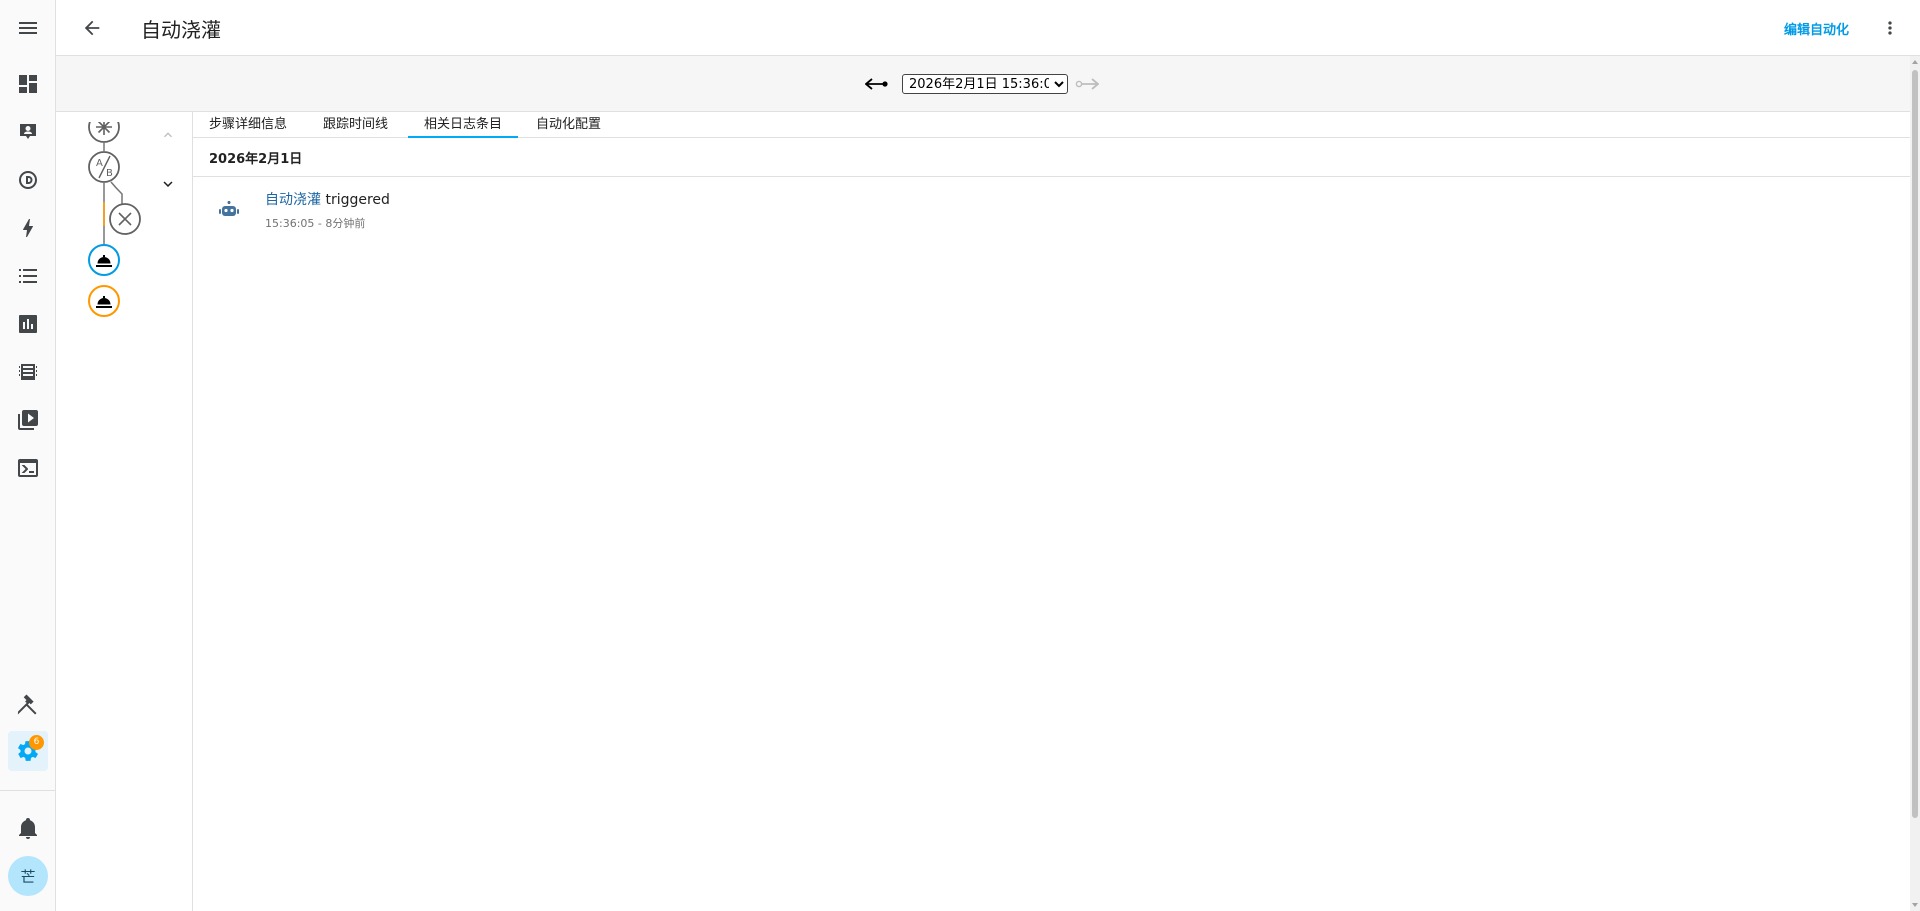 The image size is (1920, 911). I want to click on tab-step-details: 步骤详细信息, so click(248, 125).